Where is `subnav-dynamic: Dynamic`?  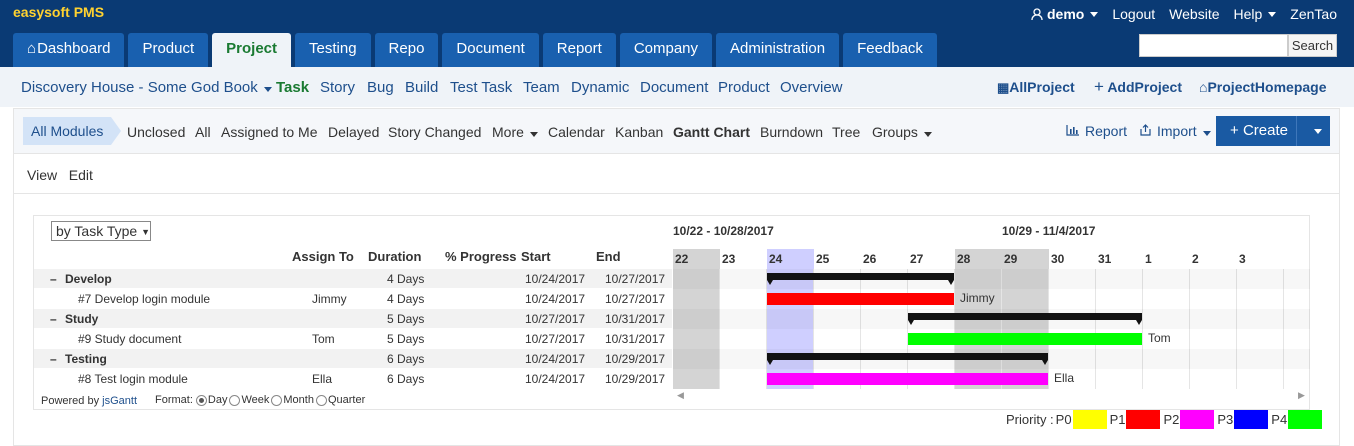 subnav-dynamic: Dynamic is located at coordinates (600, 87).